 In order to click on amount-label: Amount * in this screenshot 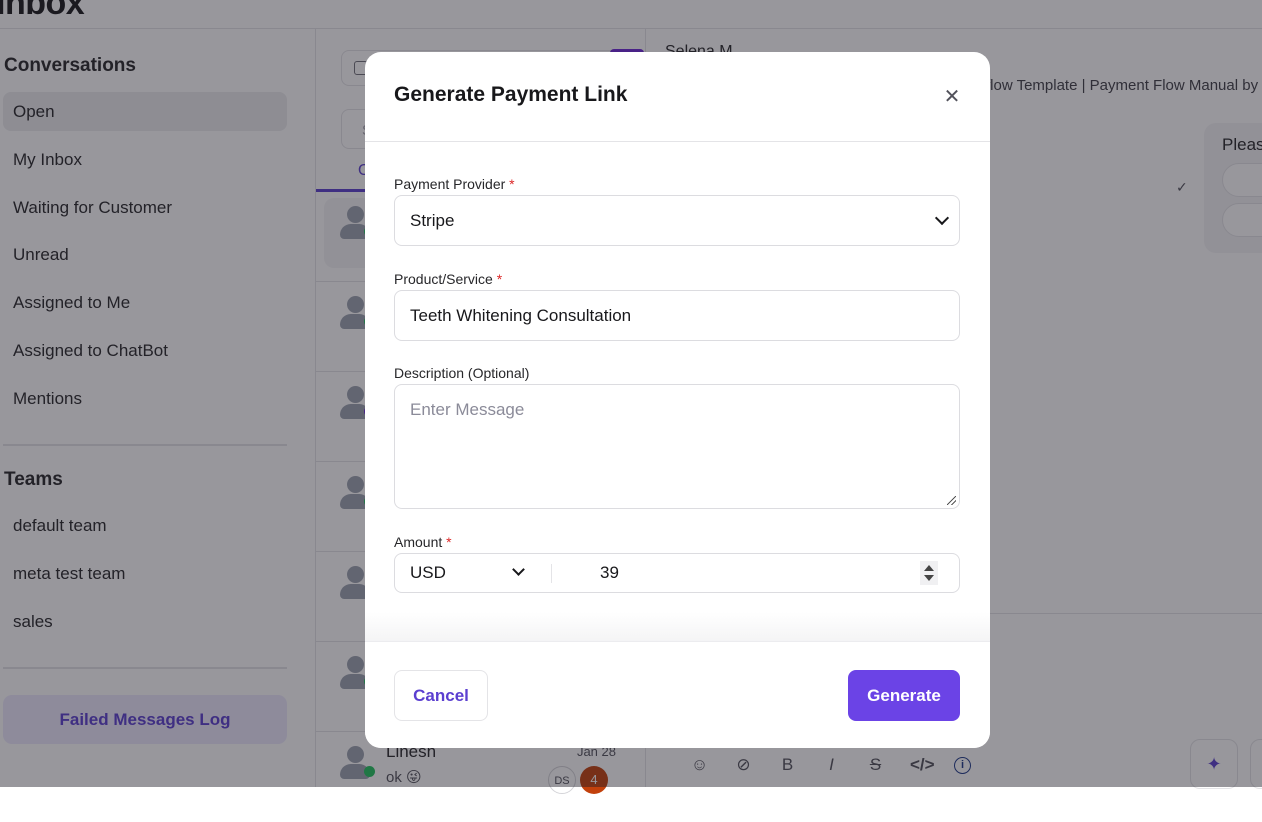, I will do `click(423, 542)`.